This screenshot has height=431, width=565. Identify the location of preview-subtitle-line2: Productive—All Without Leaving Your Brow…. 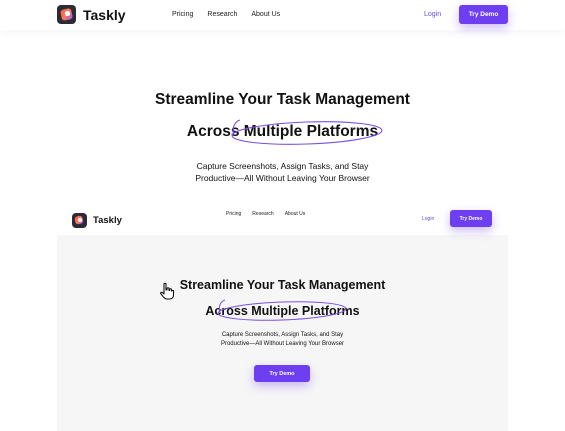
(282, 344).